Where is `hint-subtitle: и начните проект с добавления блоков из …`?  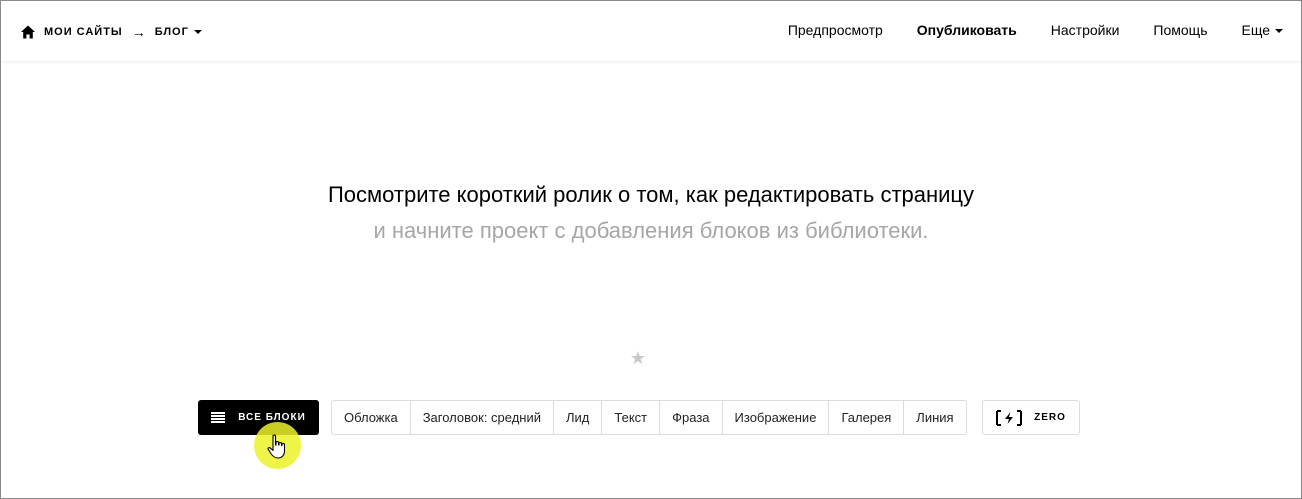 hint-subtitle: и начните проект с добавления блоков из … is located at coordinates (651, 230).